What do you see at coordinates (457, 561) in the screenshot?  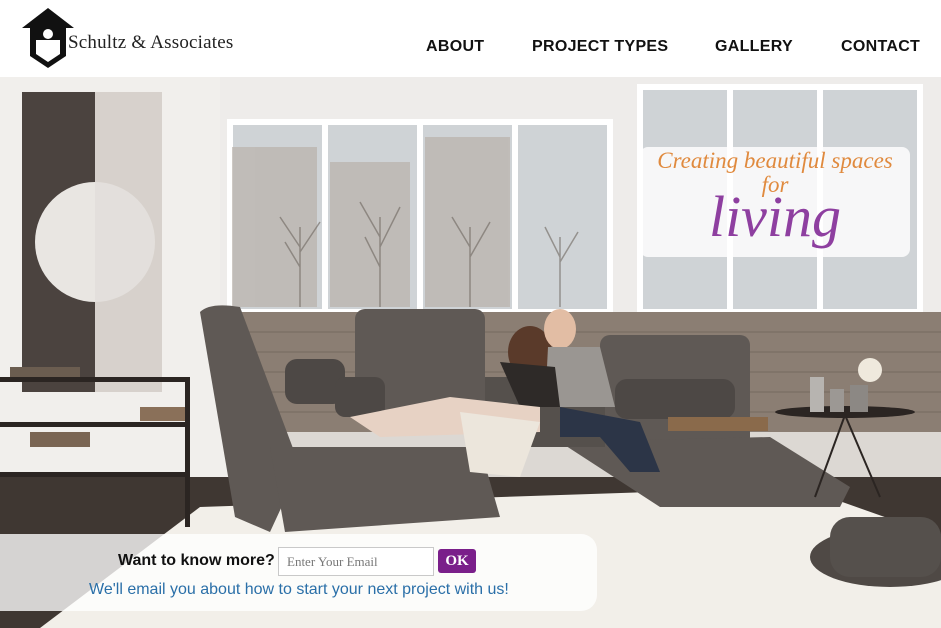 I see `submit-button: OK` at bounding box center [457, 561].